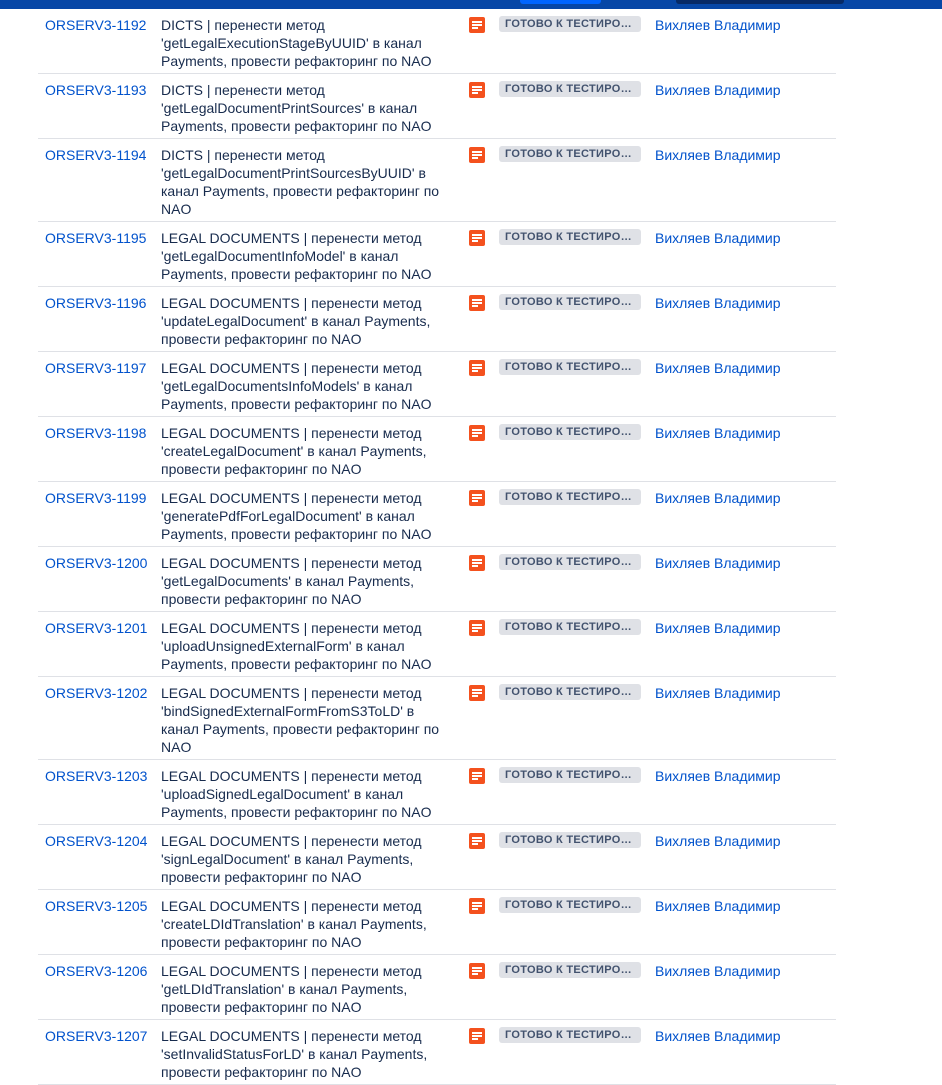 This screenshot has height=1085, width=942. What do you see at coordinates (96, 563) in the screenshot?
I see `issue-key-link: ORSERV3-1200` at bounding box center [96, 563].